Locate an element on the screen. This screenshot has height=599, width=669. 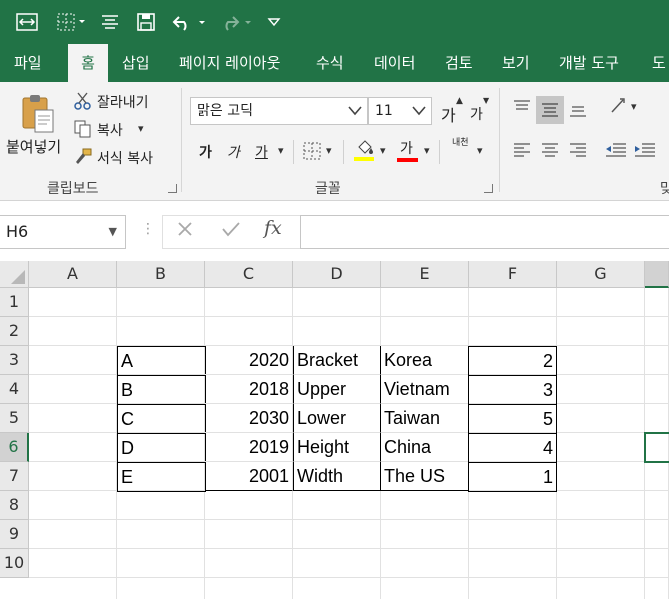
row-header-6: 6 is located at coordinates (14, 447).